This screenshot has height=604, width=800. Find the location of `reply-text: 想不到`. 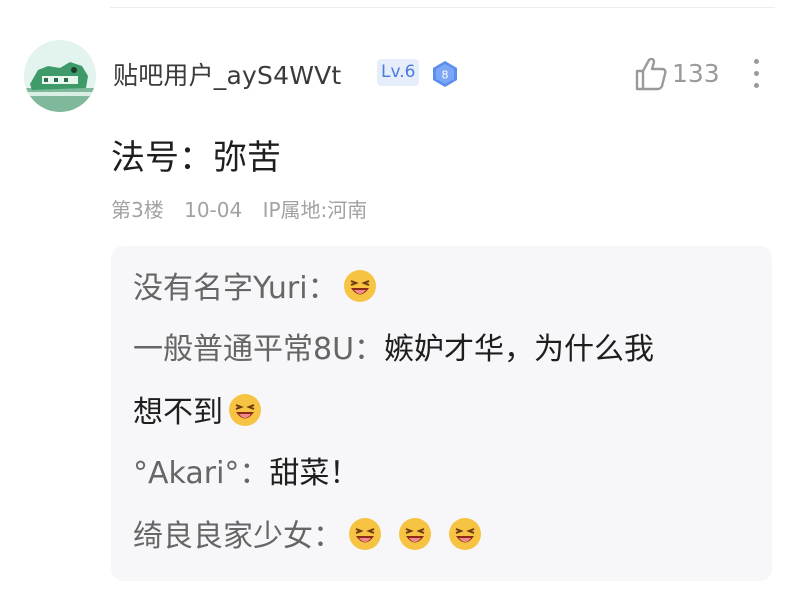

reply-text: 想不到 is located at coordinates (178, 412).